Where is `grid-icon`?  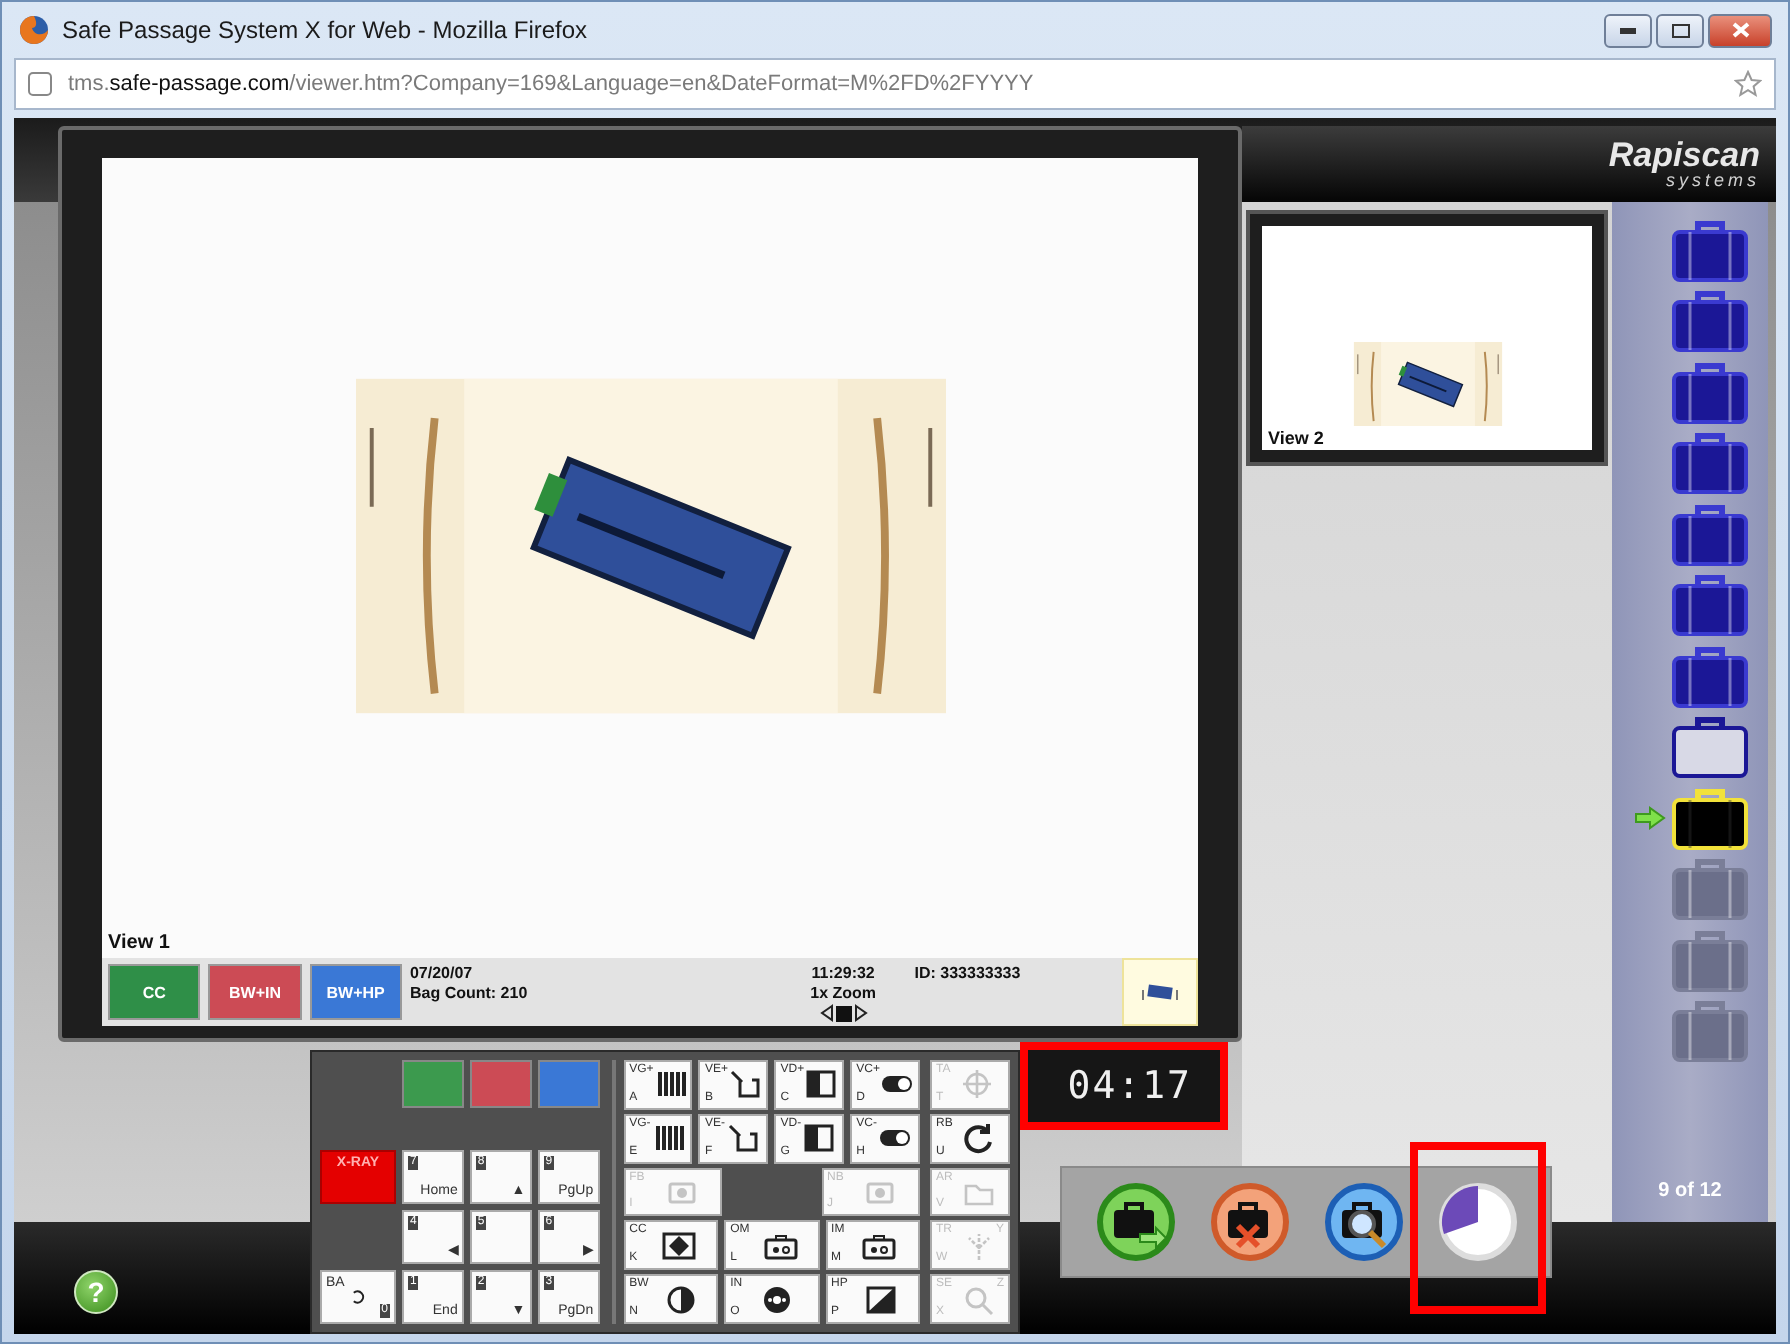 grid-icon is located at coordinates (679, 1245).